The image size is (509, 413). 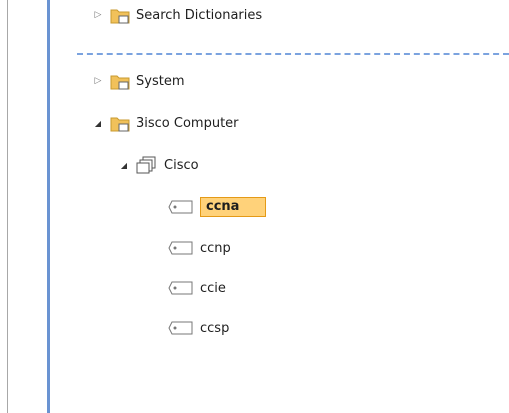 What do you see at coordinates (146, 165) in the screenshot?
I see `stack-icon` at bounding box center [146, 165].